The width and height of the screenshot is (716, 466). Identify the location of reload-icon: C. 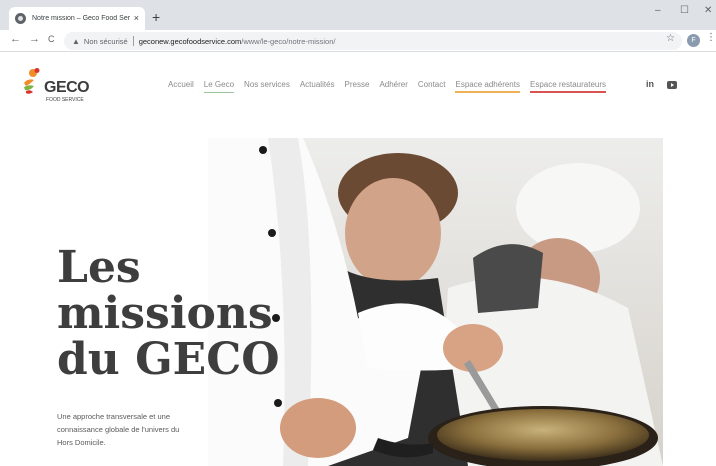
(51, 39).